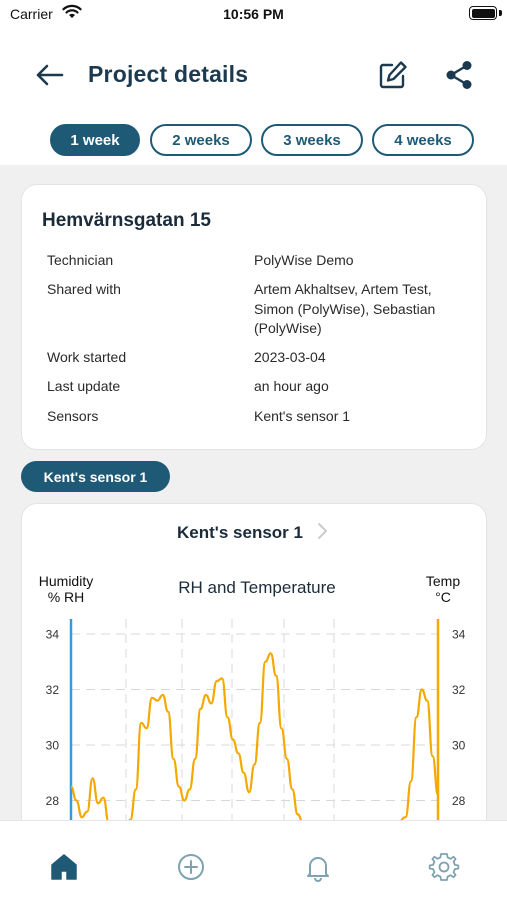 The image size is (507, 900). I want to click on temperature-tick-label-4: 28, so click(459, 801).